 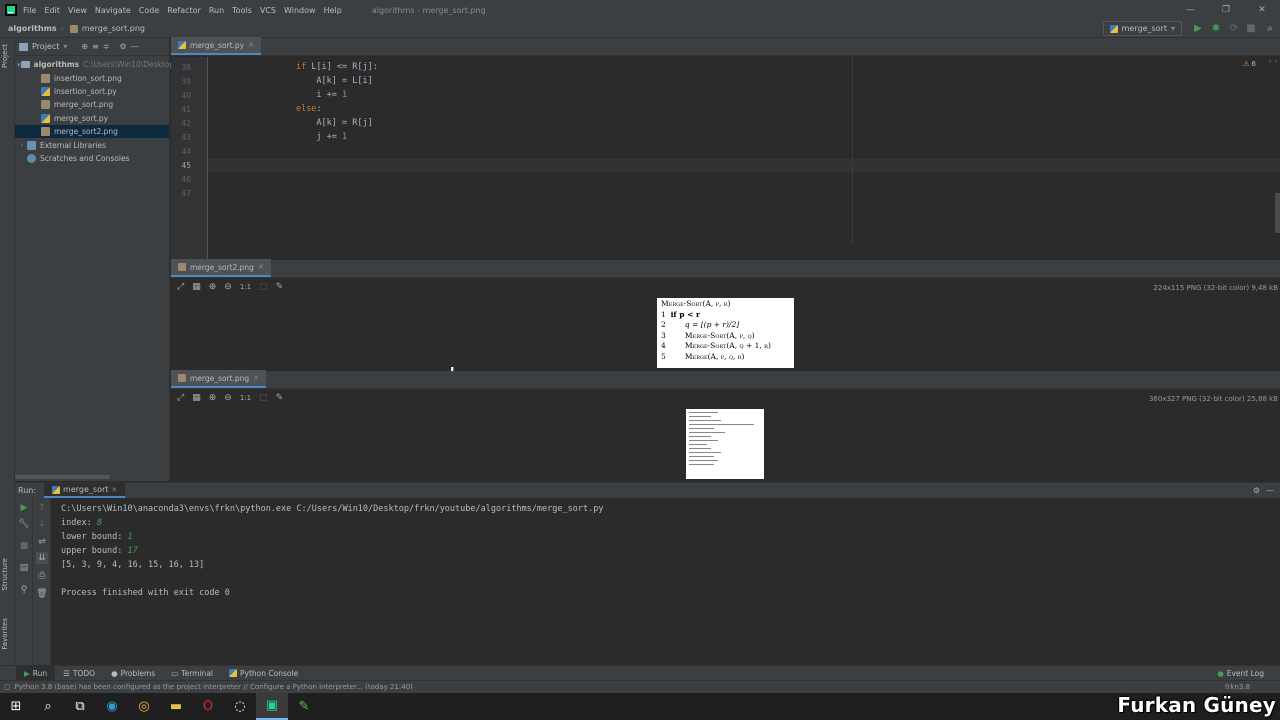 I want to click on scroll-to-end-icon: ⇊, so click(x=42, y=558).